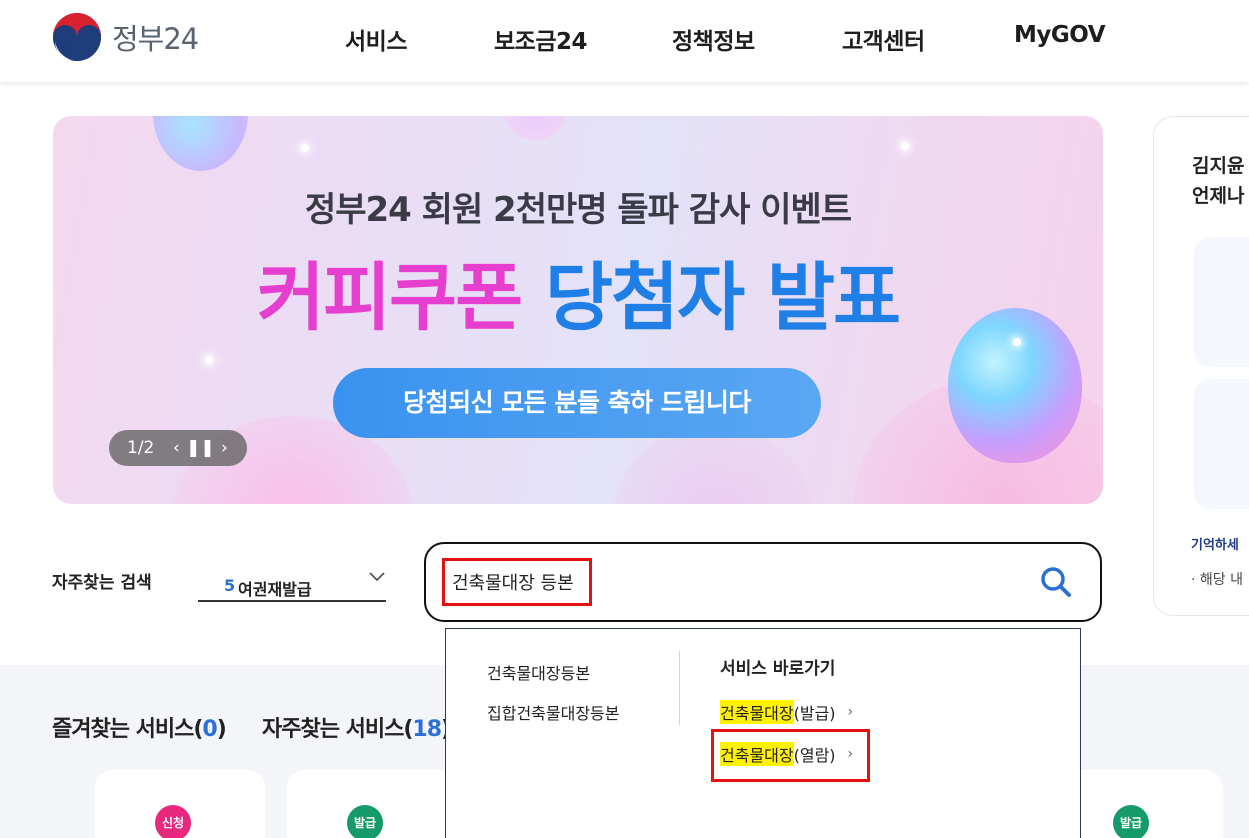  I want to click on user-panel: 김지윤 언제나 기억하세 · 해당 내, so click(1201, 366).